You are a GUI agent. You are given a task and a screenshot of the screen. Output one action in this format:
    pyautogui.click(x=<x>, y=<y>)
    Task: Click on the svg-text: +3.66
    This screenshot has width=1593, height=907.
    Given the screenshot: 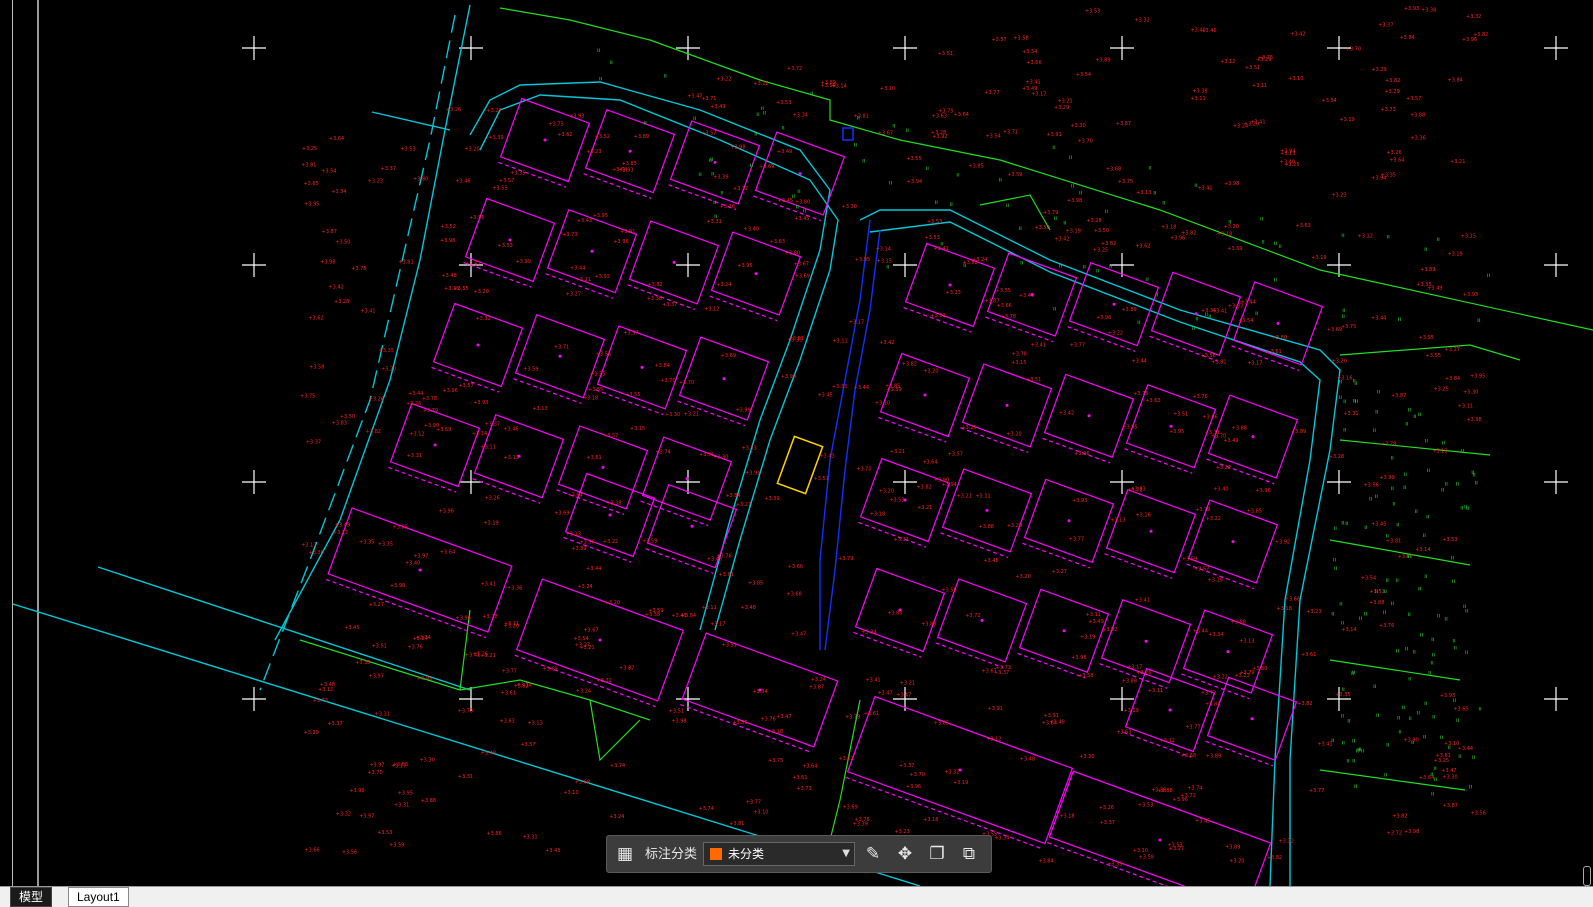 What is the action you would take?
    pyautogui.click(x=795, y=567)
    